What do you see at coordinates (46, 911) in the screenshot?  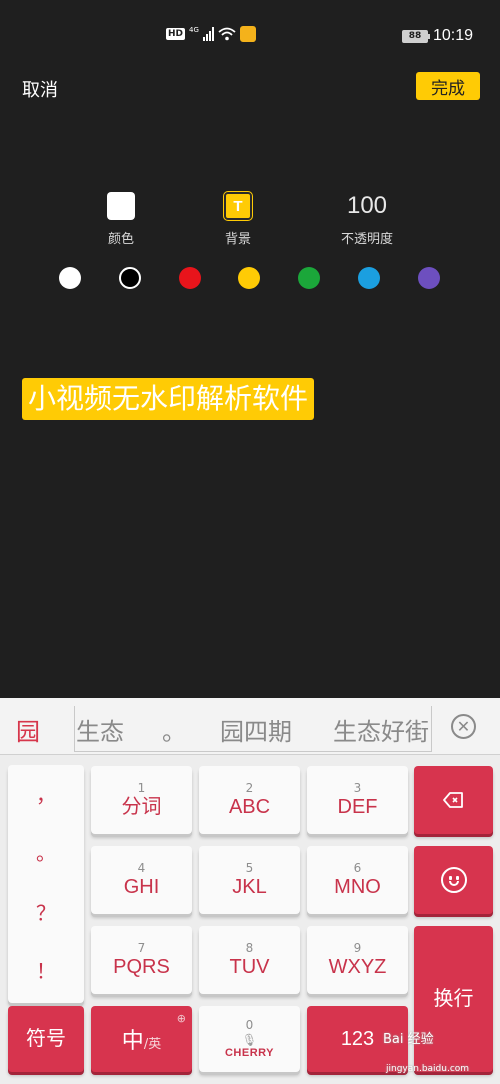 I see `punct-question: ？` at bounding box center [46, 911].